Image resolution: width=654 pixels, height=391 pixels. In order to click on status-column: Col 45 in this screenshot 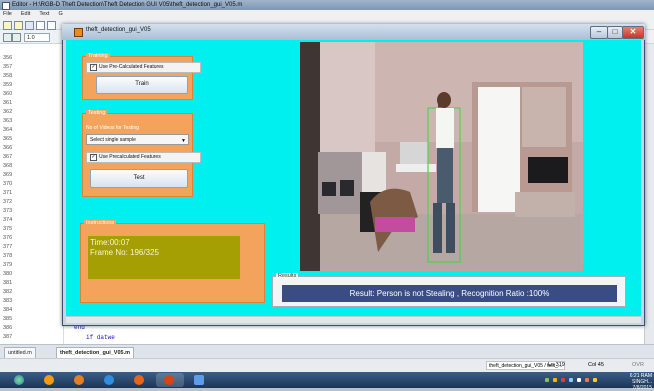, I will do `click(596, 365)`.